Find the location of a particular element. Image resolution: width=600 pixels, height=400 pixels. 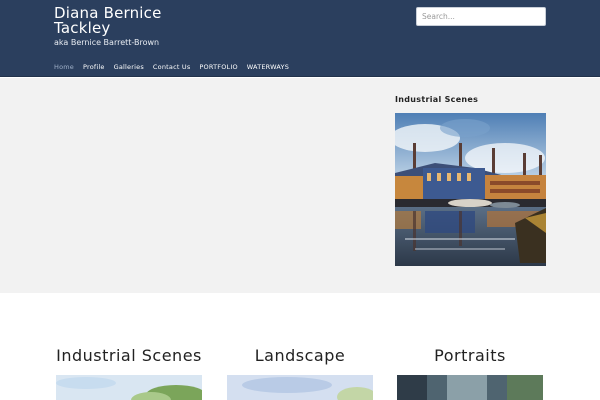

industrial-scene-painting-image is located at coordinates (470, 189).